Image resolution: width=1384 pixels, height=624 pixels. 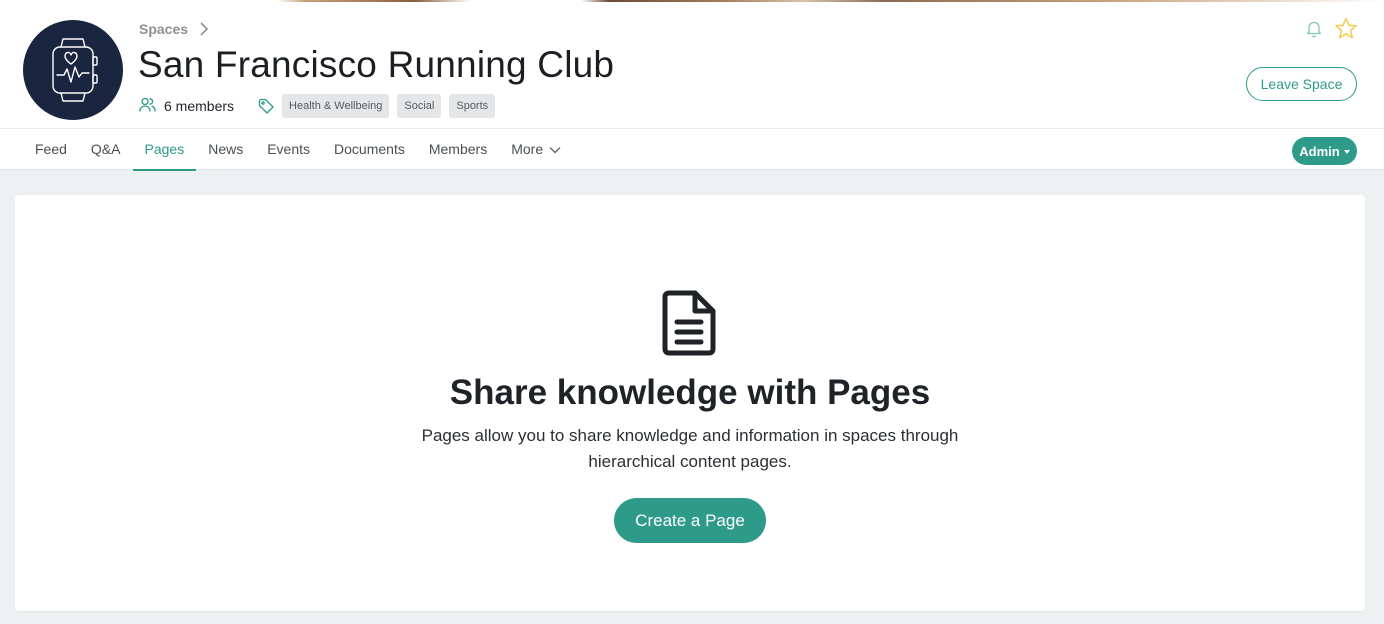 I want to click on smartwatch-heart-icon, so click(x=75, y=70).